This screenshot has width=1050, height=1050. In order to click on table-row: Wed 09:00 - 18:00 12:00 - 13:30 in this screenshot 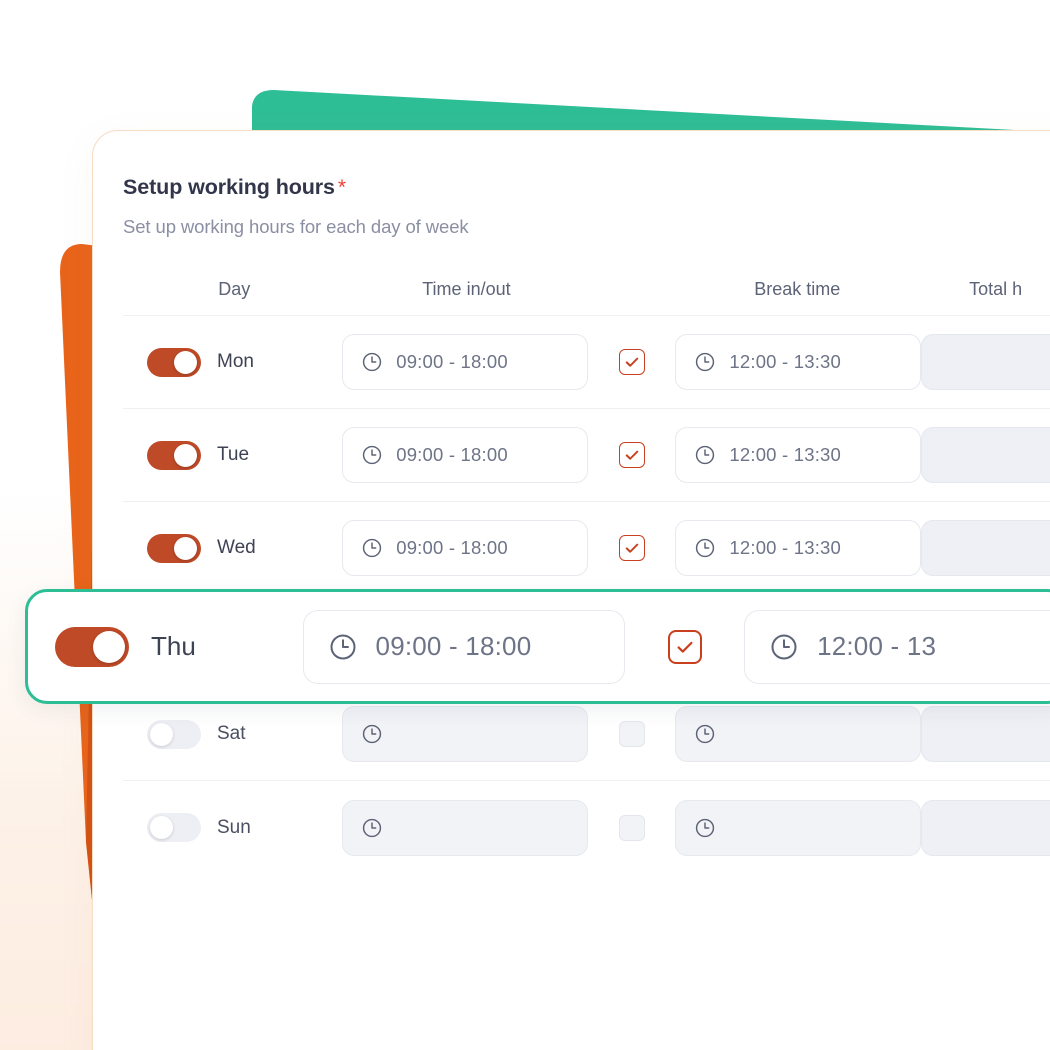, I will do `click(586, 548)`.